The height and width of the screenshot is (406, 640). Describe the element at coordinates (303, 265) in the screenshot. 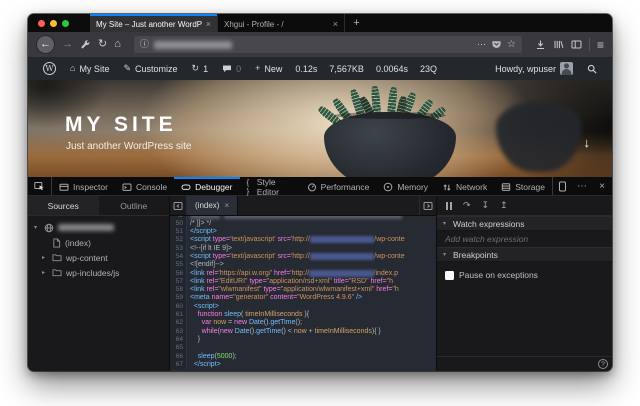

I see `code-line: 55 <![endif]-->` at that location.